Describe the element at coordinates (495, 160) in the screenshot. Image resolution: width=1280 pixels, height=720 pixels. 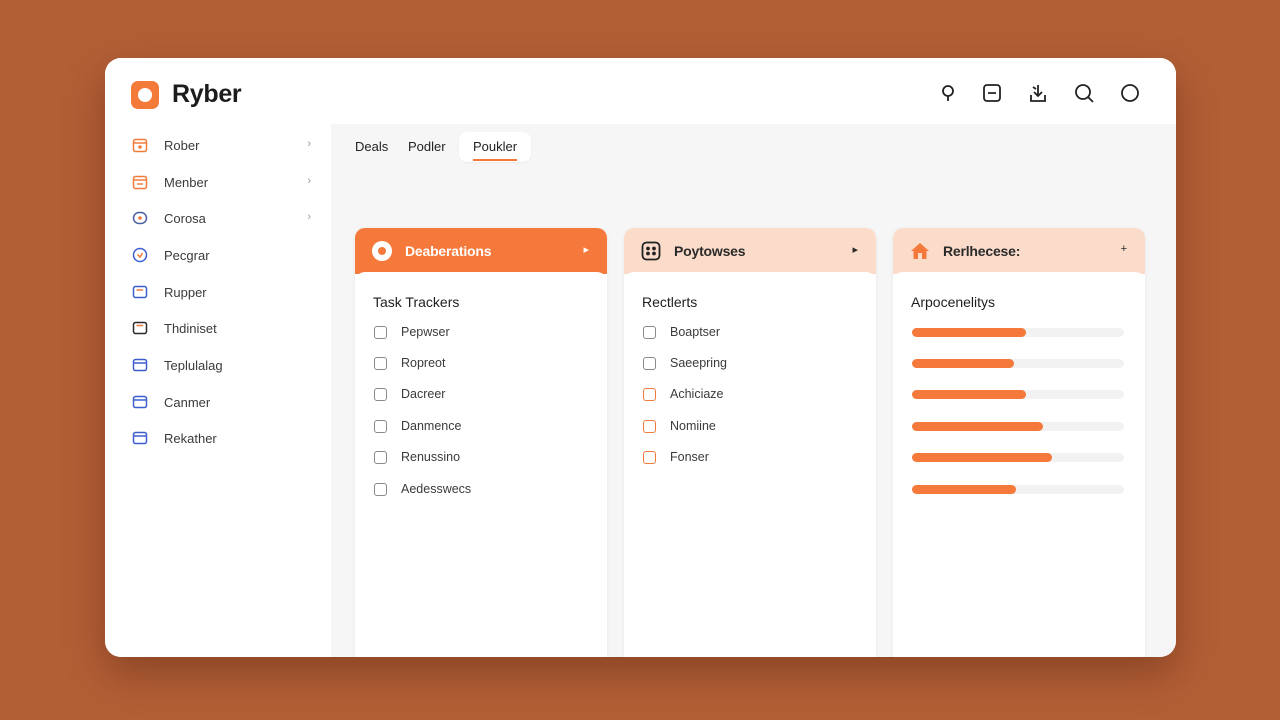
I see `active-tab-indicator` at that location.